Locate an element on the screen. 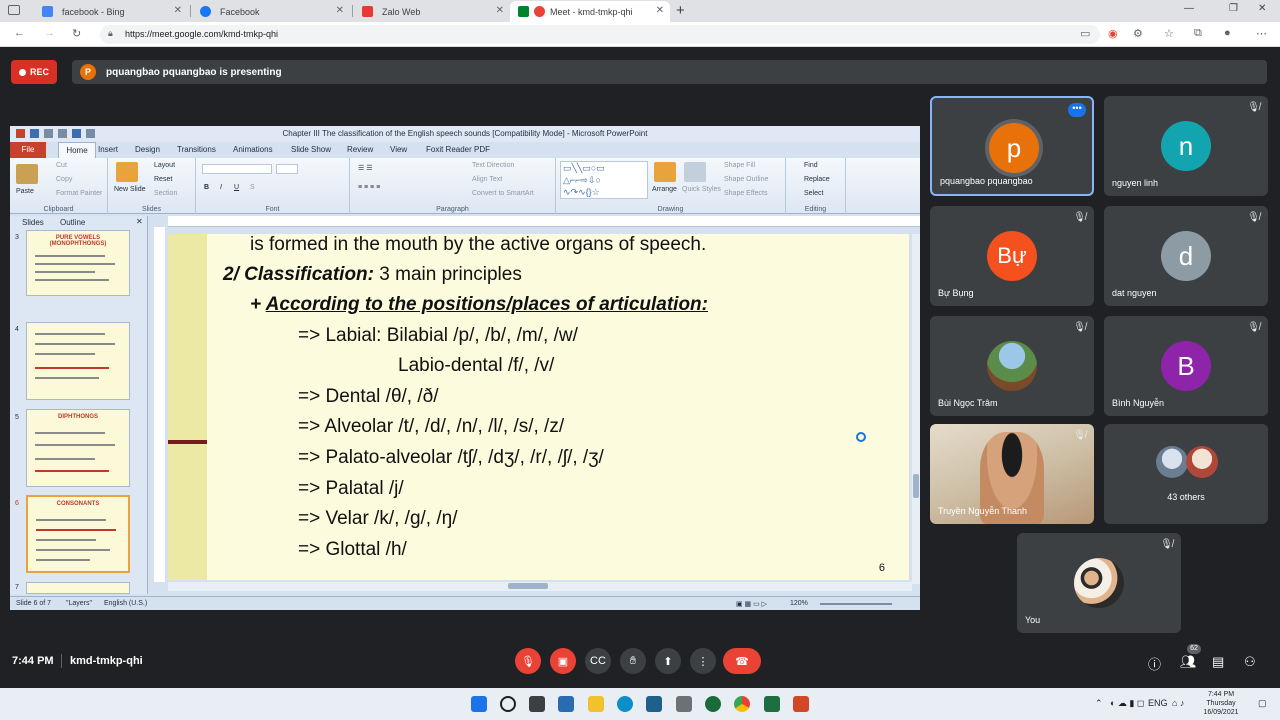 Image resolution: width=1280 pixels, height=720 pixels. slide-thumbnail-6: CONSONANTS is located at coordinates (78, 534).